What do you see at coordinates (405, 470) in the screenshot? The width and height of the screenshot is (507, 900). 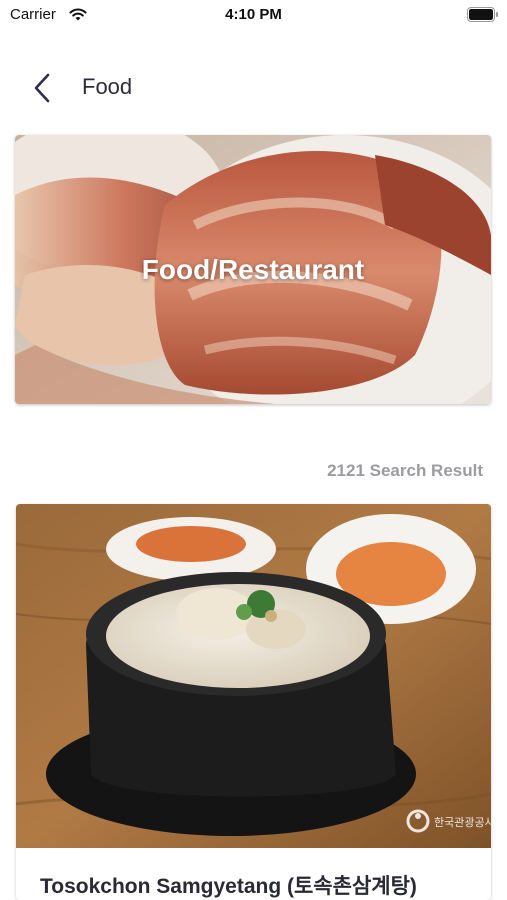 I see `search-result-count: 2121 Search Result` at bounding box center [405, 470].